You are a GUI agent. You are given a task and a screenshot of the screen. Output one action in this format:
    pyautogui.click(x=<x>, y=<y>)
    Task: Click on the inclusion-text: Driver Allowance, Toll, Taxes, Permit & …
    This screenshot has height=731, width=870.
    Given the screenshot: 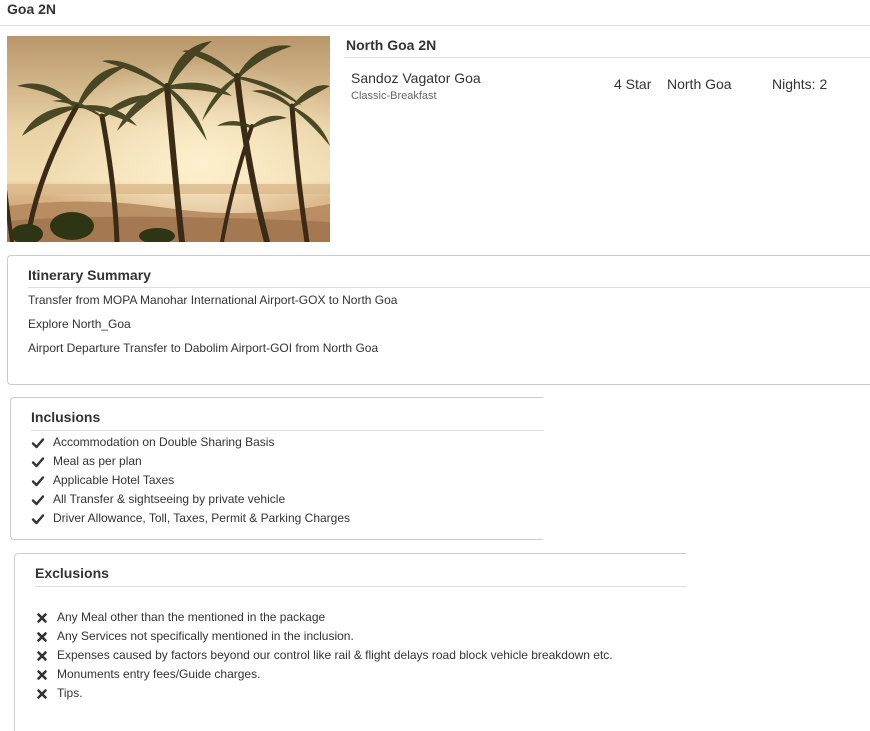 What is the action you would take?
    pyautogui.click(x=202, y=518)
    